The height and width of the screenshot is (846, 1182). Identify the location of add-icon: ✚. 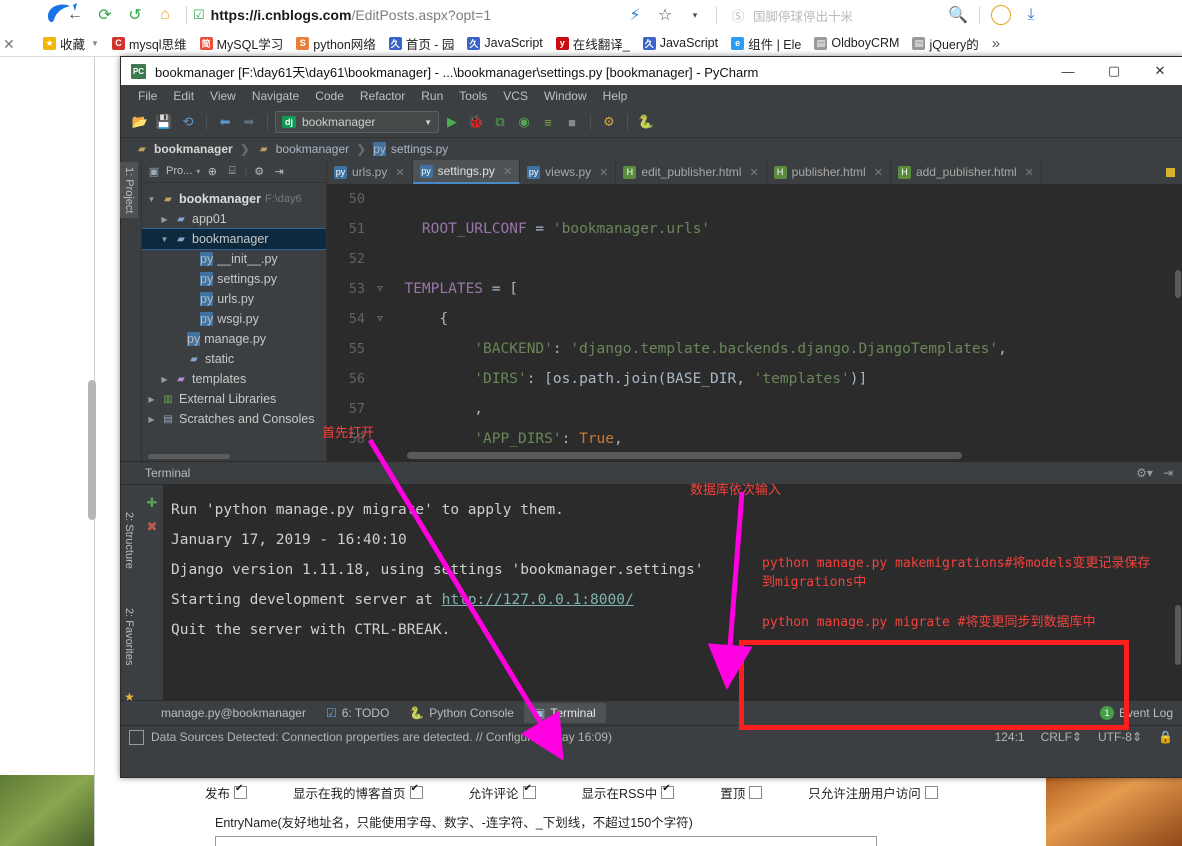
(152, 503).